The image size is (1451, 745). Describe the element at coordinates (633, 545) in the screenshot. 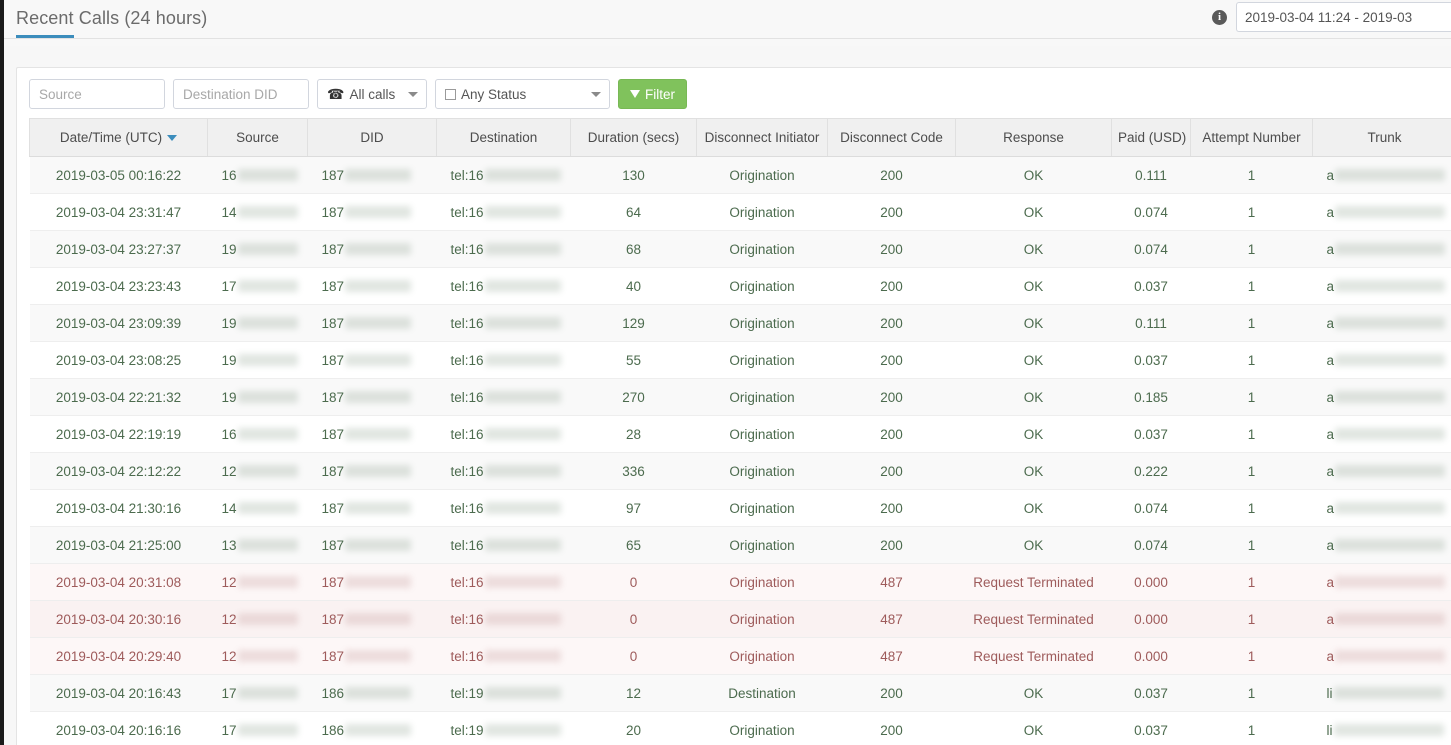

I see `cell-duration: 65` at that location.